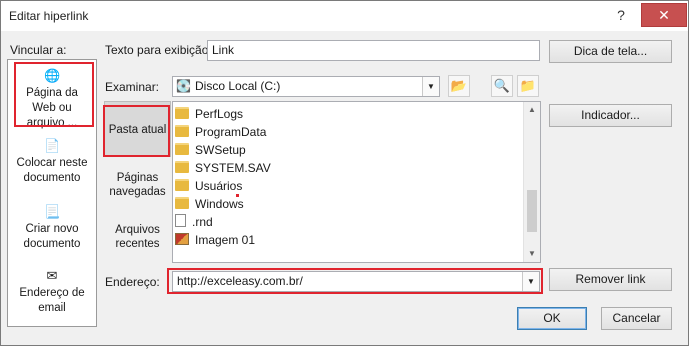 This screenshot has height=346, width=689. Describe the element at coordinates (238, 86) in the screenshot. I see `look-in-value: Disco Local (C:)` at that location.